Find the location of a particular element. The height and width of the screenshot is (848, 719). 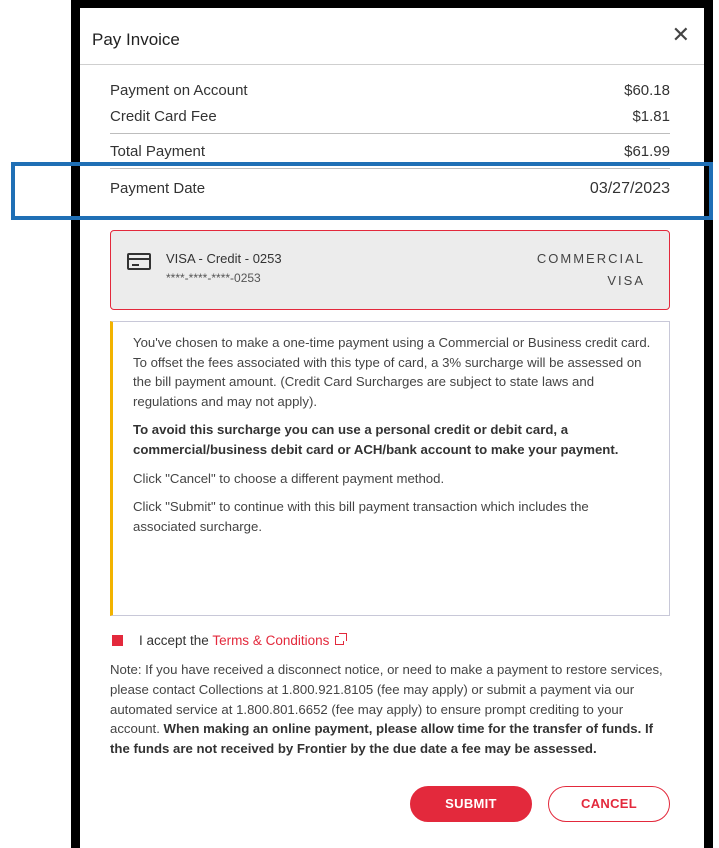

total-payment-label: Total Payment is located at coordinates (158, 151).